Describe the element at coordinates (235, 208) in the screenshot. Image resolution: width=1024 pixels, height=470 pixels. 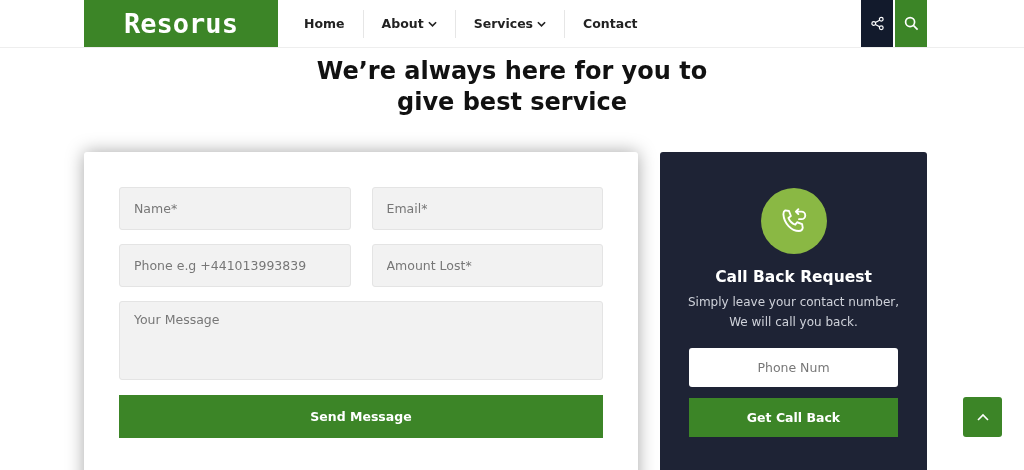
I see `input-field: Name*` at that location.